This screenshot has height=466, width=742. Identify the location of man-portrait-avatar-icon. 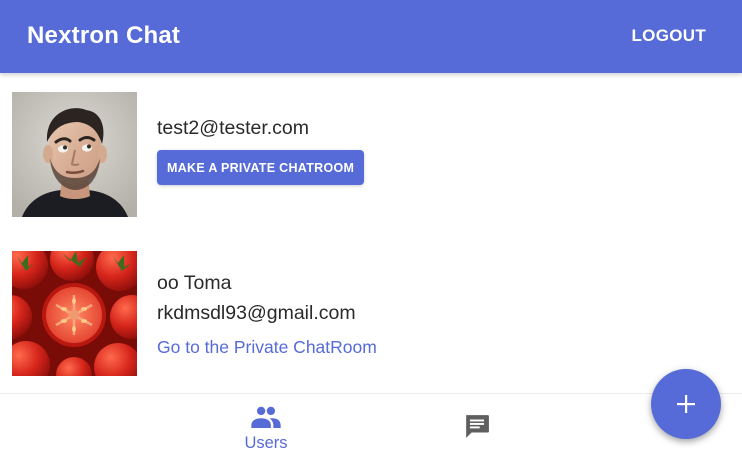
(74, 154).